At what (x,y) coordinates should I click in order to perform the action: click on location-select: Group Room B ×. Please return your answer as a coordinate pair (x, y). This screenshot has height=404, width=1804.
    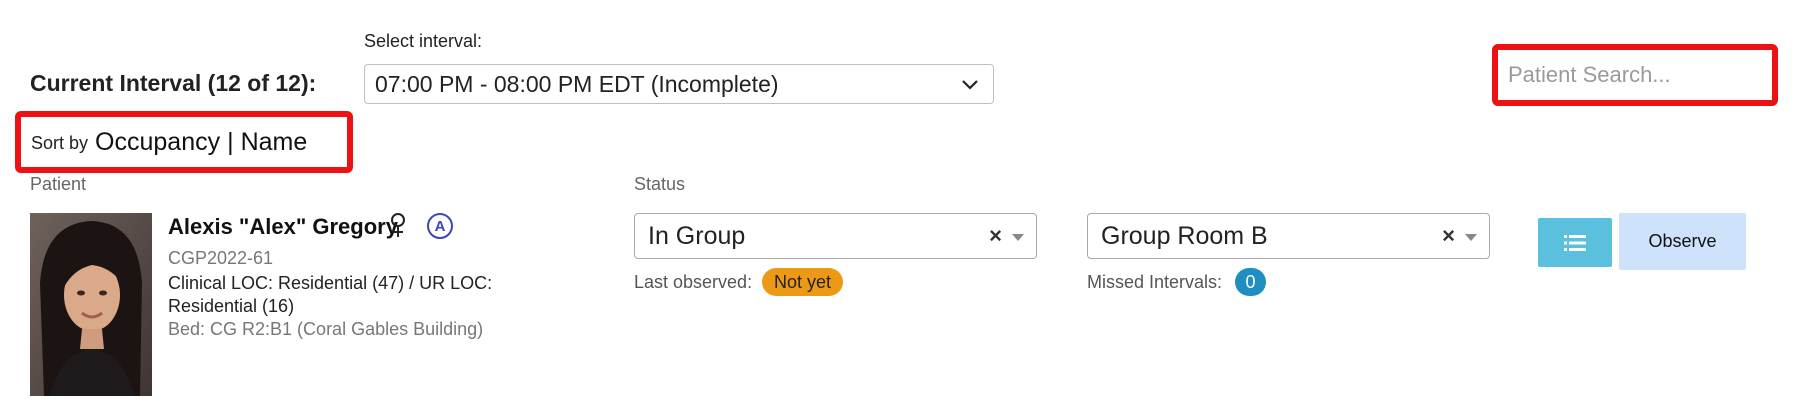
    Looking at the image, I should click on (1288, 236).